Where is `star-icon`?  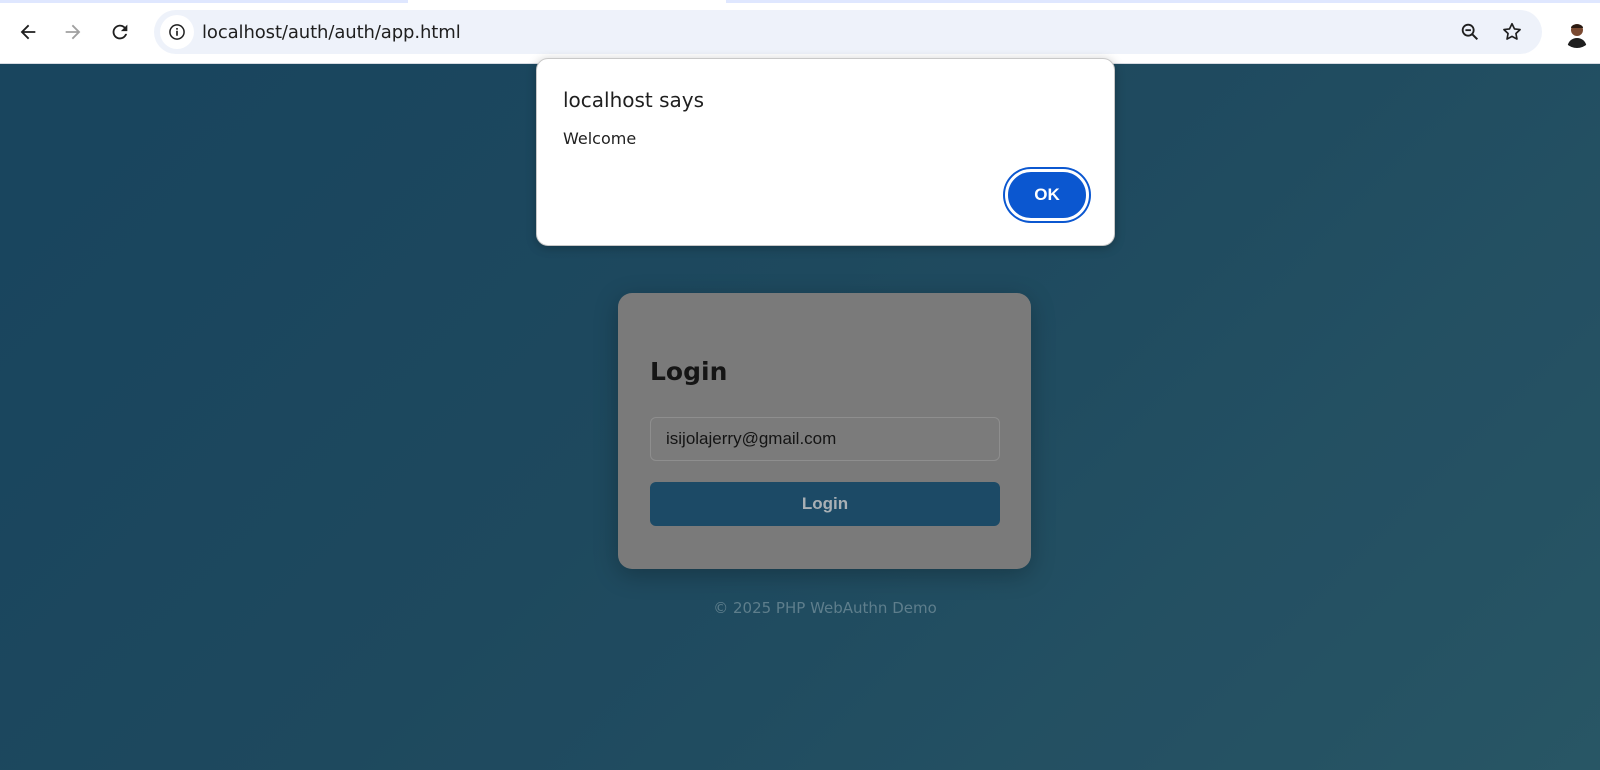 star-icon is located at coordinates (1512, 31).